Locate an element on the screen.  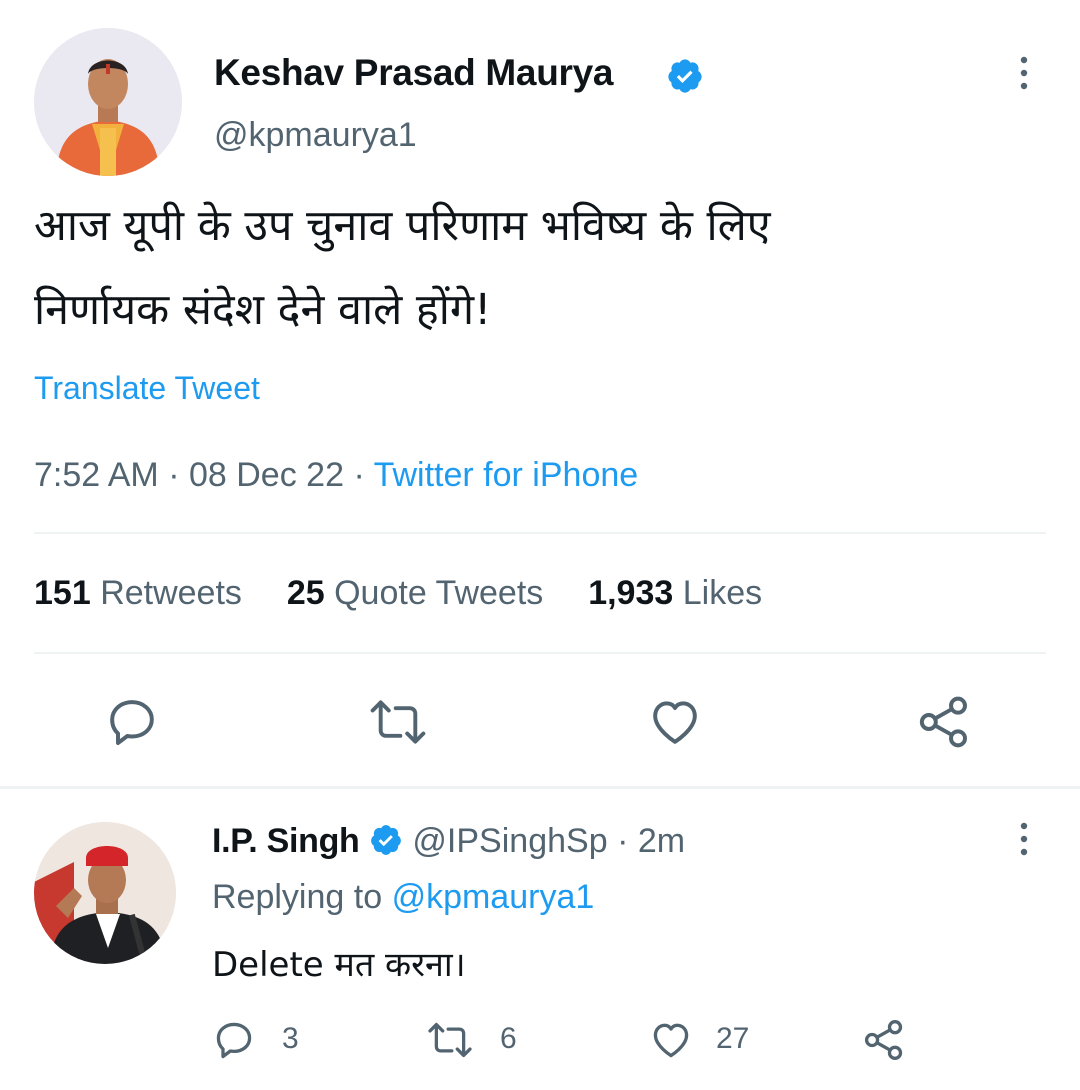
tweet-stats: 151 Retweets 25 Quote Tweets 1,933 Likes is located at coordinates (398, 593).